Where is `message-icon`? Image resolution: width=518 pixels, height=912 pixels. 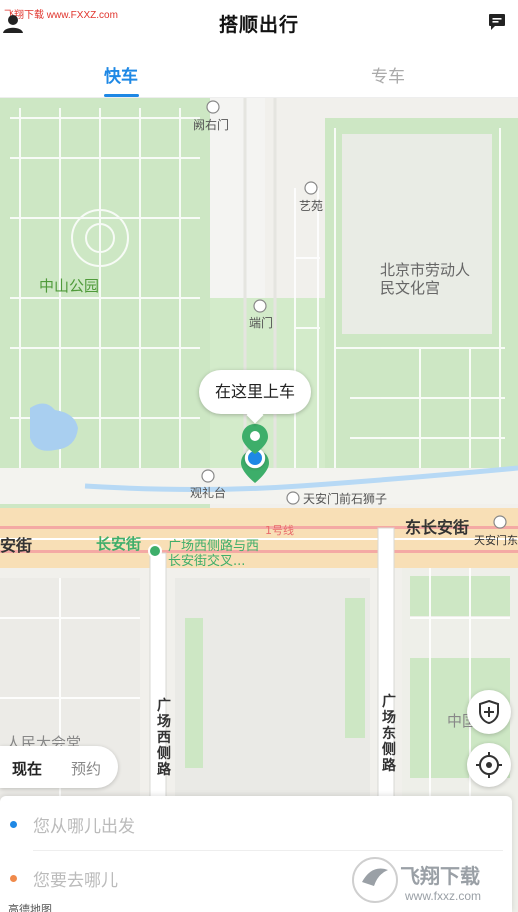
message-icon is located at coordinates (497, 22).